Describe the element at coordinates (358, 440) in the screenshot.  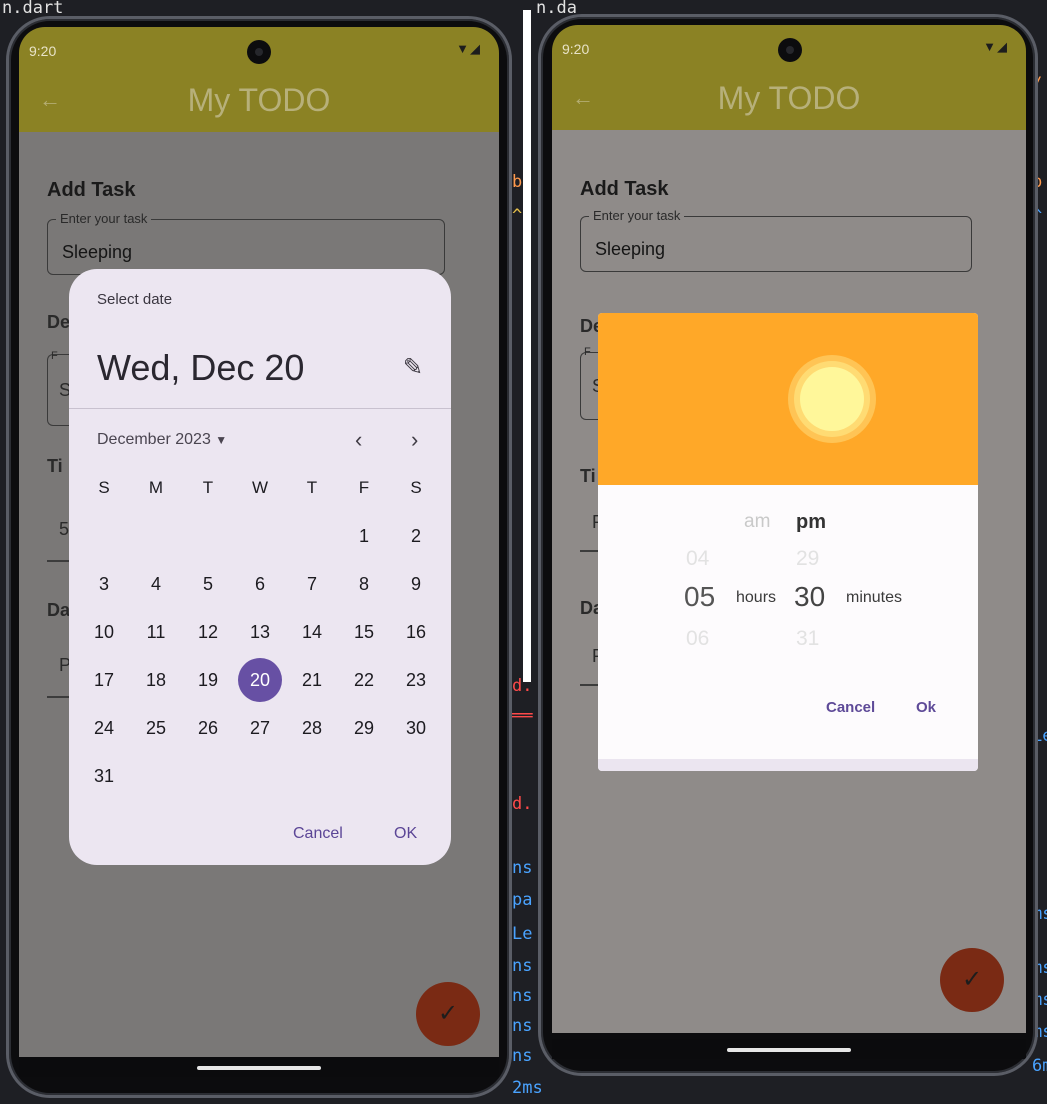
I see `previous-month-chevron-icon: ‹` at that location.